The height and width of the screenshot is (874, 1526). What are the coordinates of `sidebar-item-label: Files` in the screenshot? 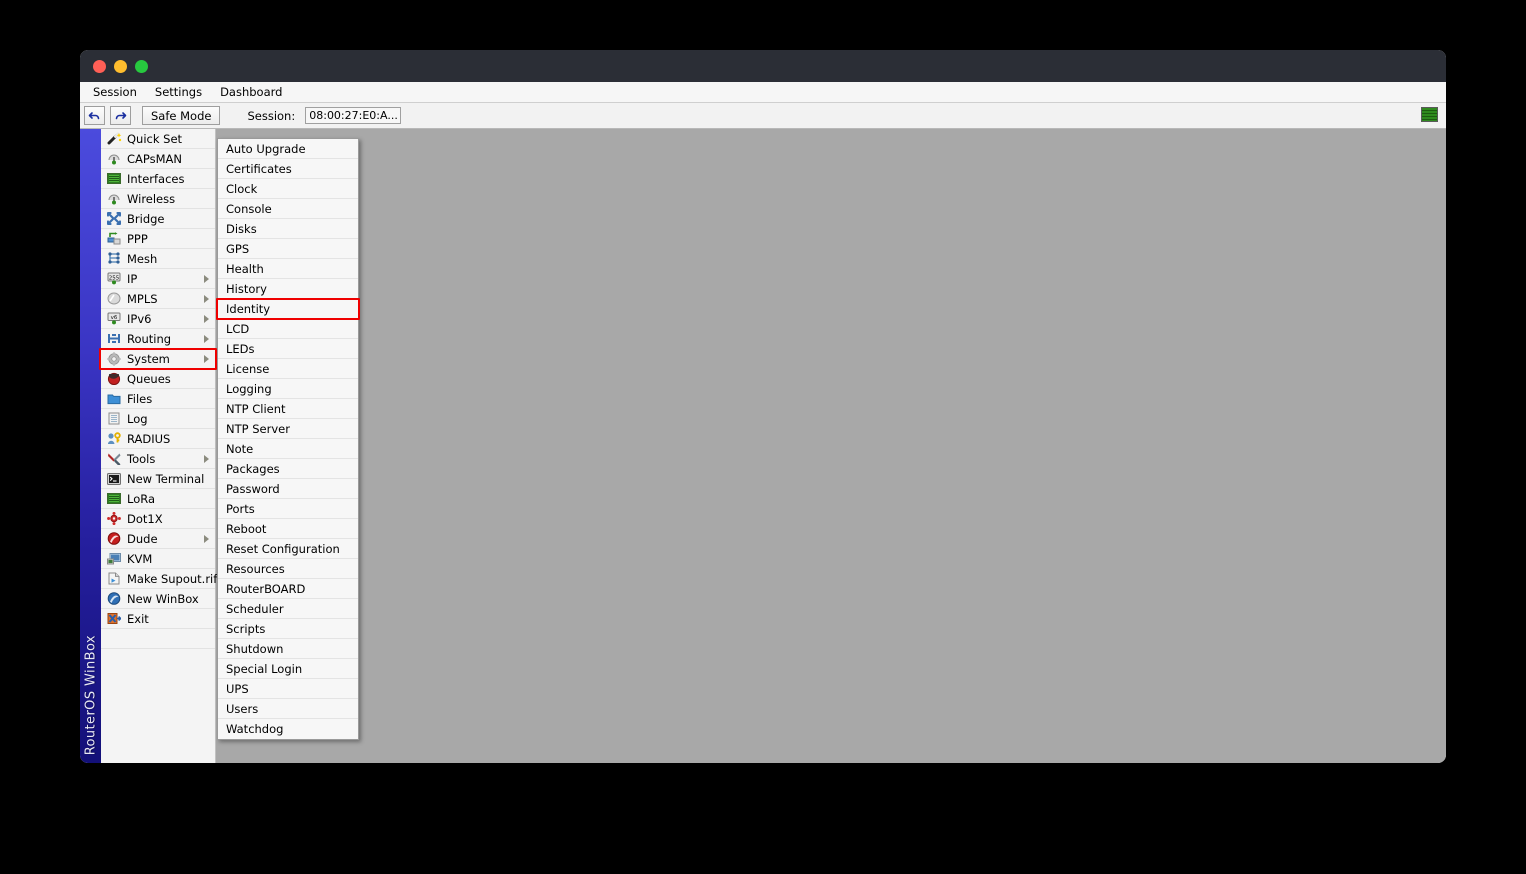 It's located at (140, 398).